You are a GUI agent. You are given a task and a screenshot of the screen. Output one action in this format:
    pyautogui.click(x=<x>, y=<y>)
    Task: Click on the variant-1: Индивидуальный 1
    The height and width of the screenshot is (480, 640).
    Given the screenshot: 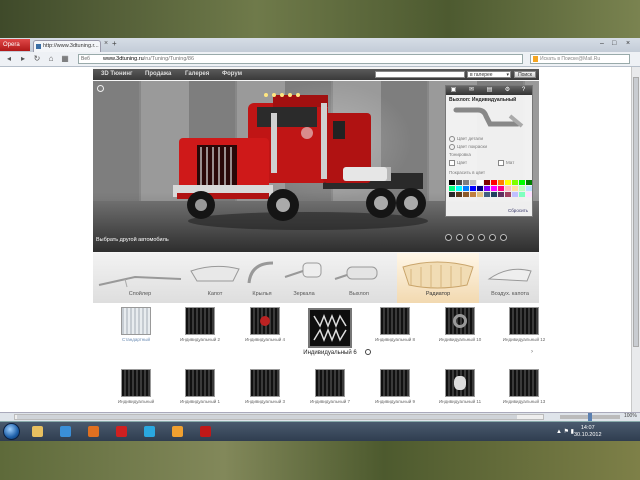 What is the action you would take?
    pyautogui.click(x=200, y=386)
    